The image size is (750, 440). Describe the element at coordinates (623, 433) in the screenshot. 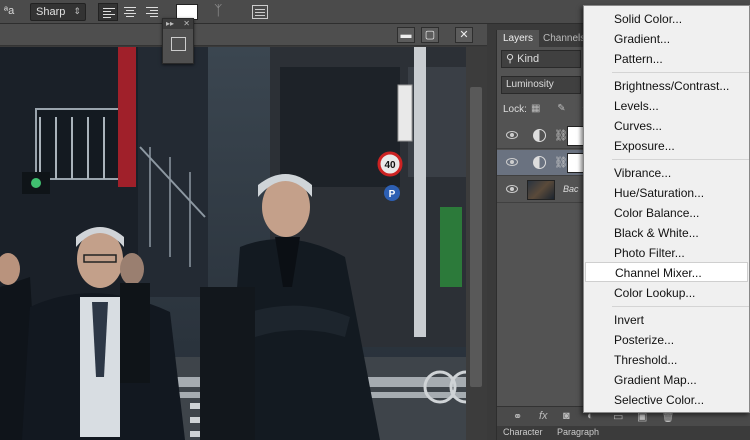

I see `character-panel-tabs: Character Paragraph` at that location.